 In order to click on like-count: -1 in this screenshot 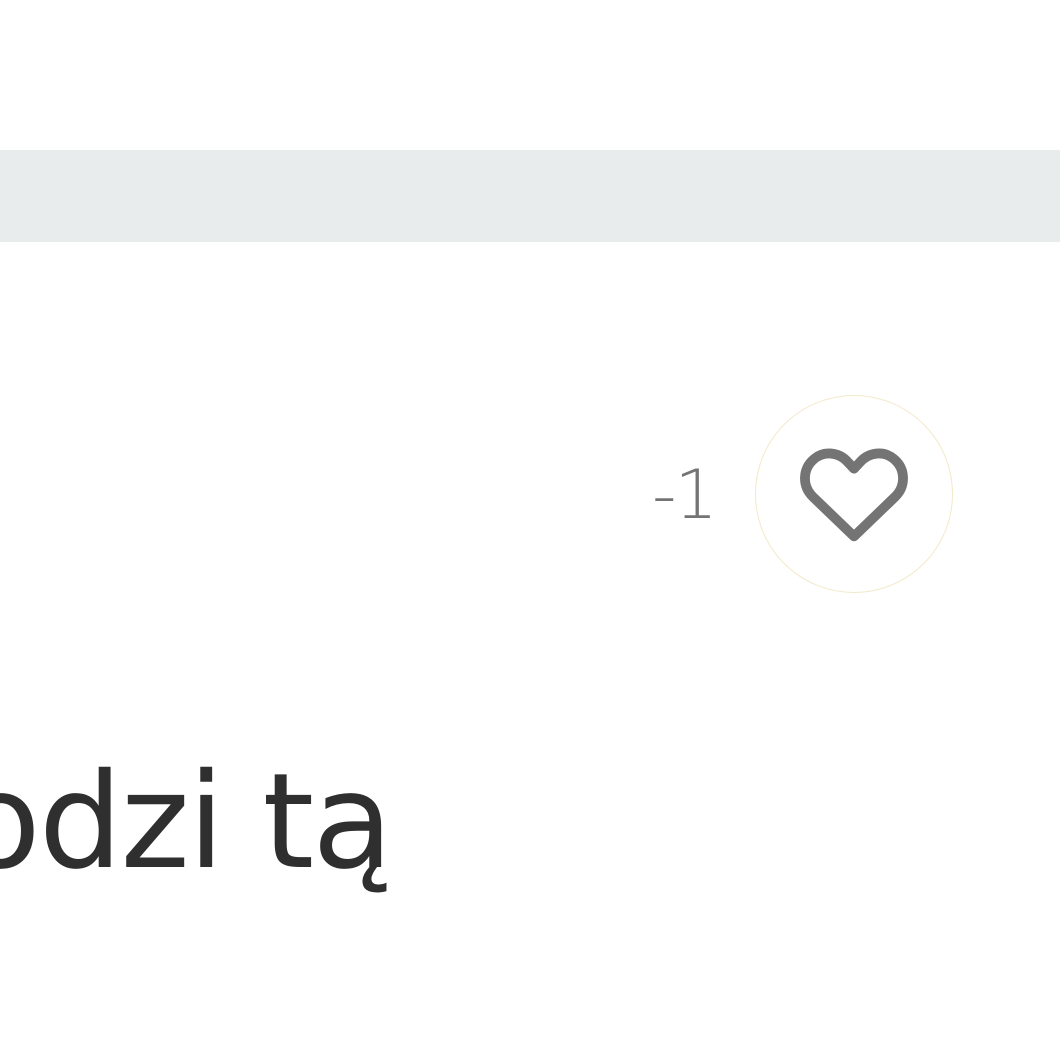, I will do `click(685, 495)`.